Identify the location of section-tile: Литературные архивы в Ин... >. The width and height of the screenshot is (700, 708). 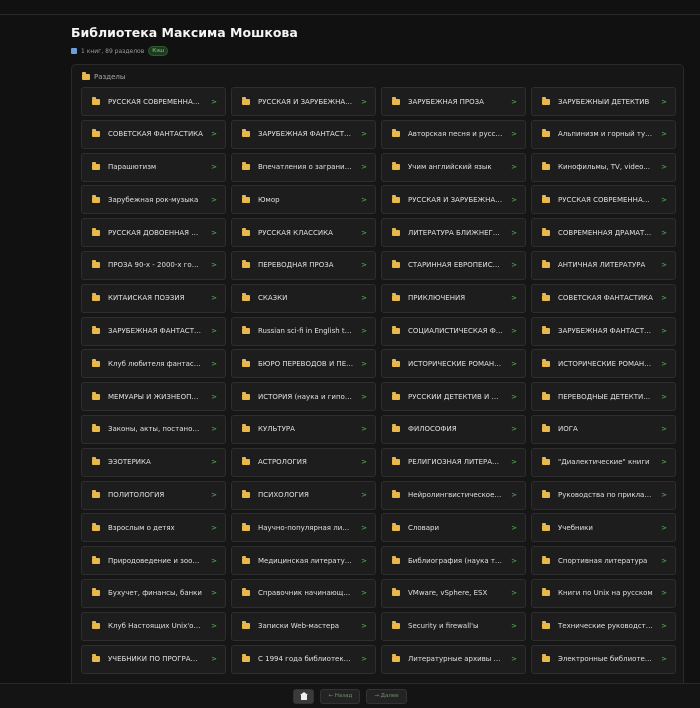
(453, 659).